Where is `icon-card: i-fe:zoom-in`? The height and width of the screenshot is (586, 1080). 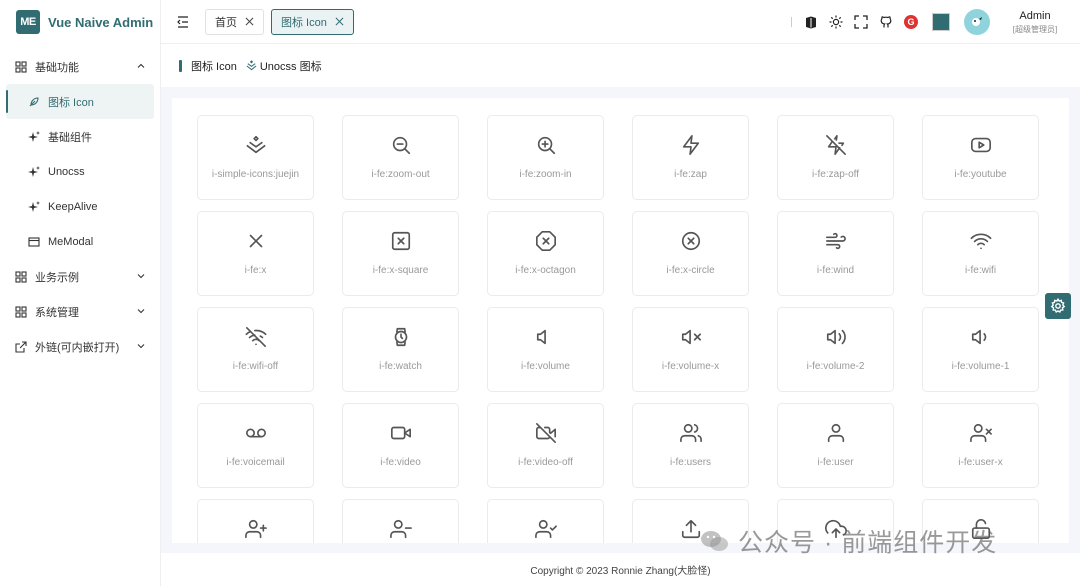
icon-card: i-fe:zoom-in is located at coordinates (545, 157).